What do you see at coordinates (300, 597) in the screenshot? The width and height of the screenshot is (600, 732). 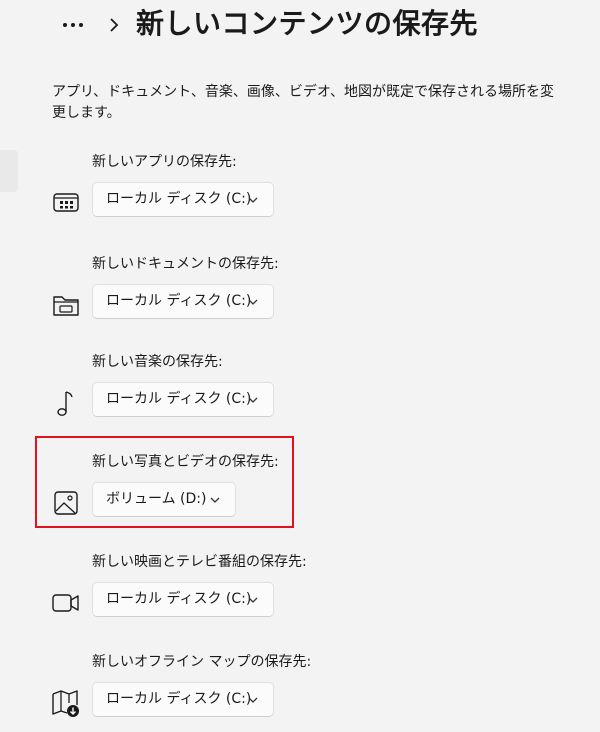 I see `setting-new-movies-tv: 新しい映画とテレビ番組の保存先: ローカル ディスク (C:)` at bounding box center [300, 597].